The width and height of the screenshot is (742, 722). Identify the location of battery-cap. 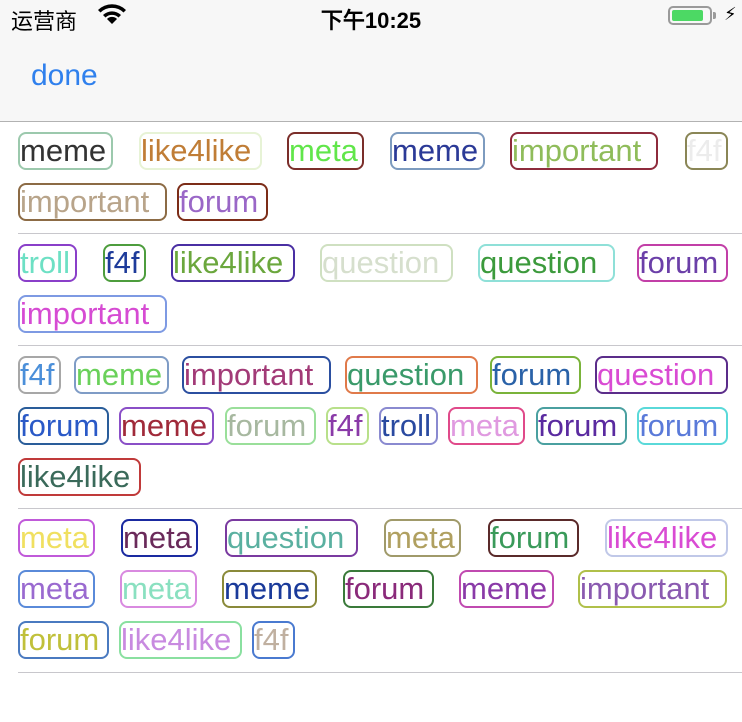
(714, 15).